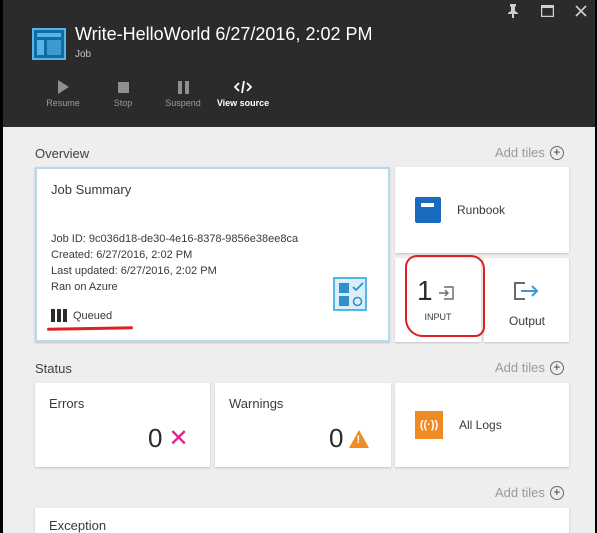  Describe the element at coordinates (123, 87) in the screenshot. I see `stop-icon` at that location.